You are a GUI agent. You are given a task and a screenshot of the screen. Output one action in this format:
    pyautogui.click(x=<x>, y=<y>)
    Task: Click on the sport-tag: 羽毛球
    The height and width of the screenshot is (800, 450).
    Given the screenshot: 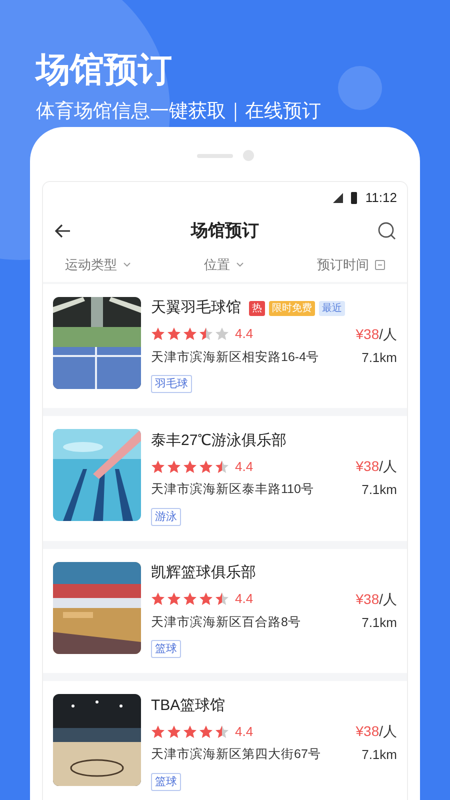 What is the action you would take?
    pyautogui.click(x=171, y=384)
    